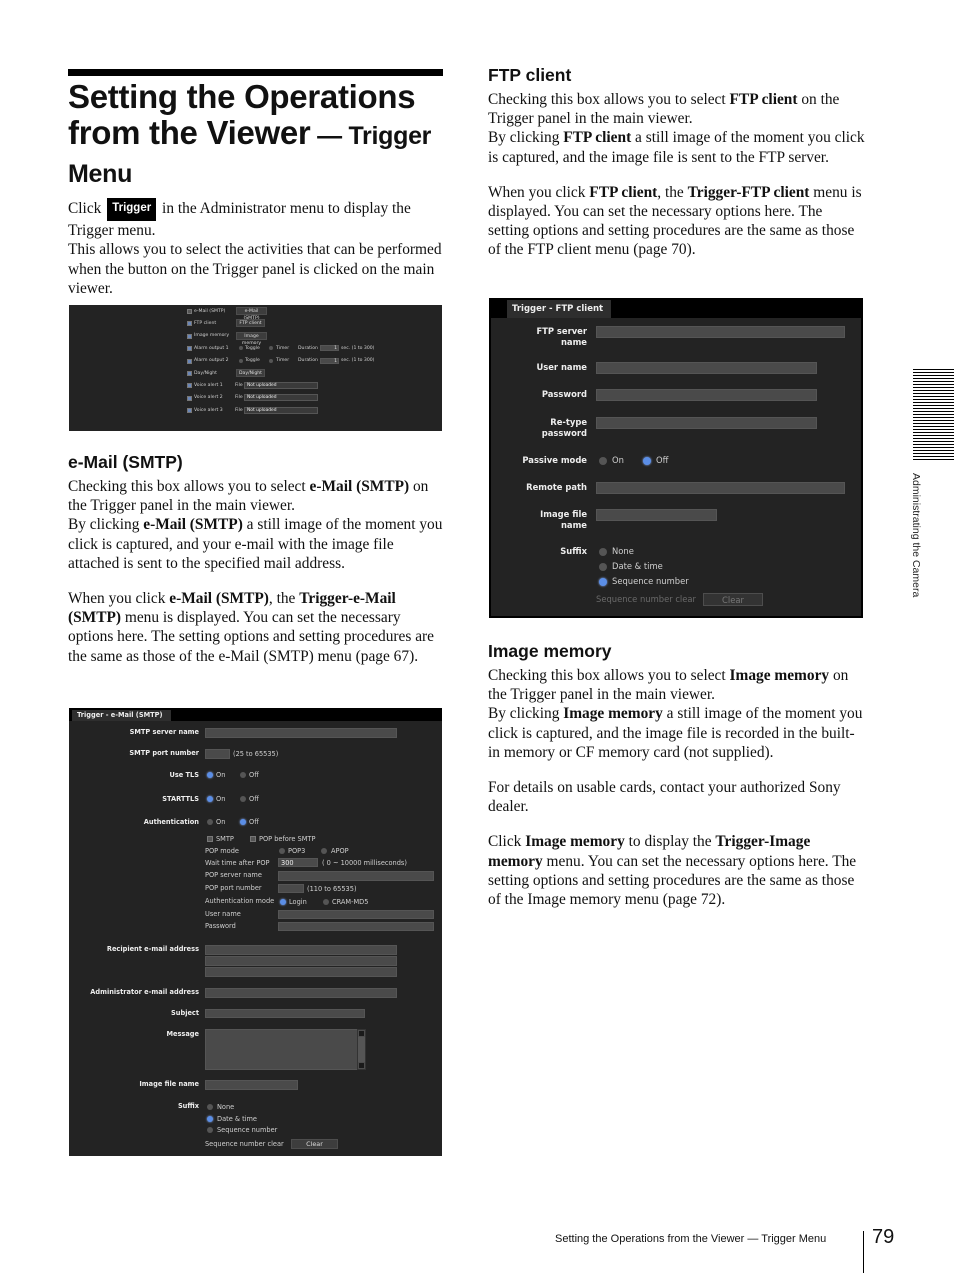 The width and height of the screenshot is (954, 1274). What do you see at coordinates (720, 332) in the screenshot?
I see `ftp-server-name-input` at bounding box center [720, 332].